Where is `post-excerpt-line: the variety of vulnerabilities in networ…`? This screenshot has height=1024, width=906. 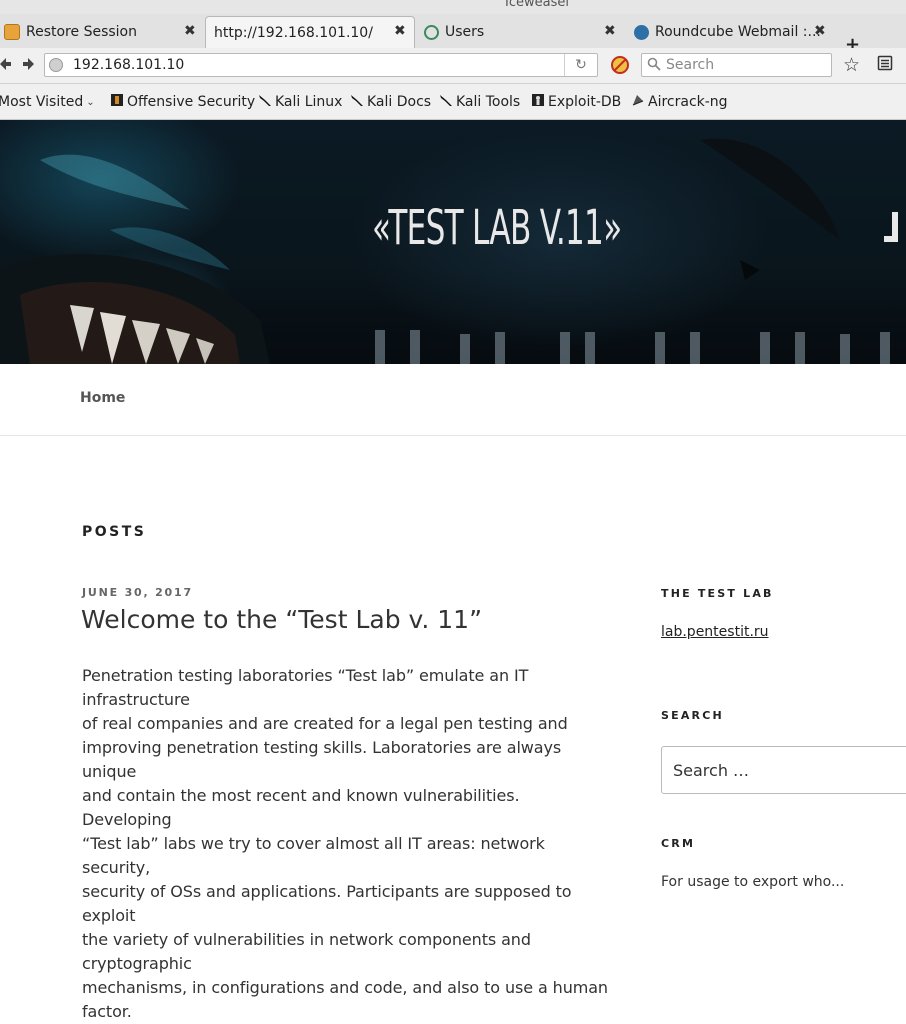 post-excerpt-line: the variety of vulnerabilities in networ… is located at coordinates (306, 951).